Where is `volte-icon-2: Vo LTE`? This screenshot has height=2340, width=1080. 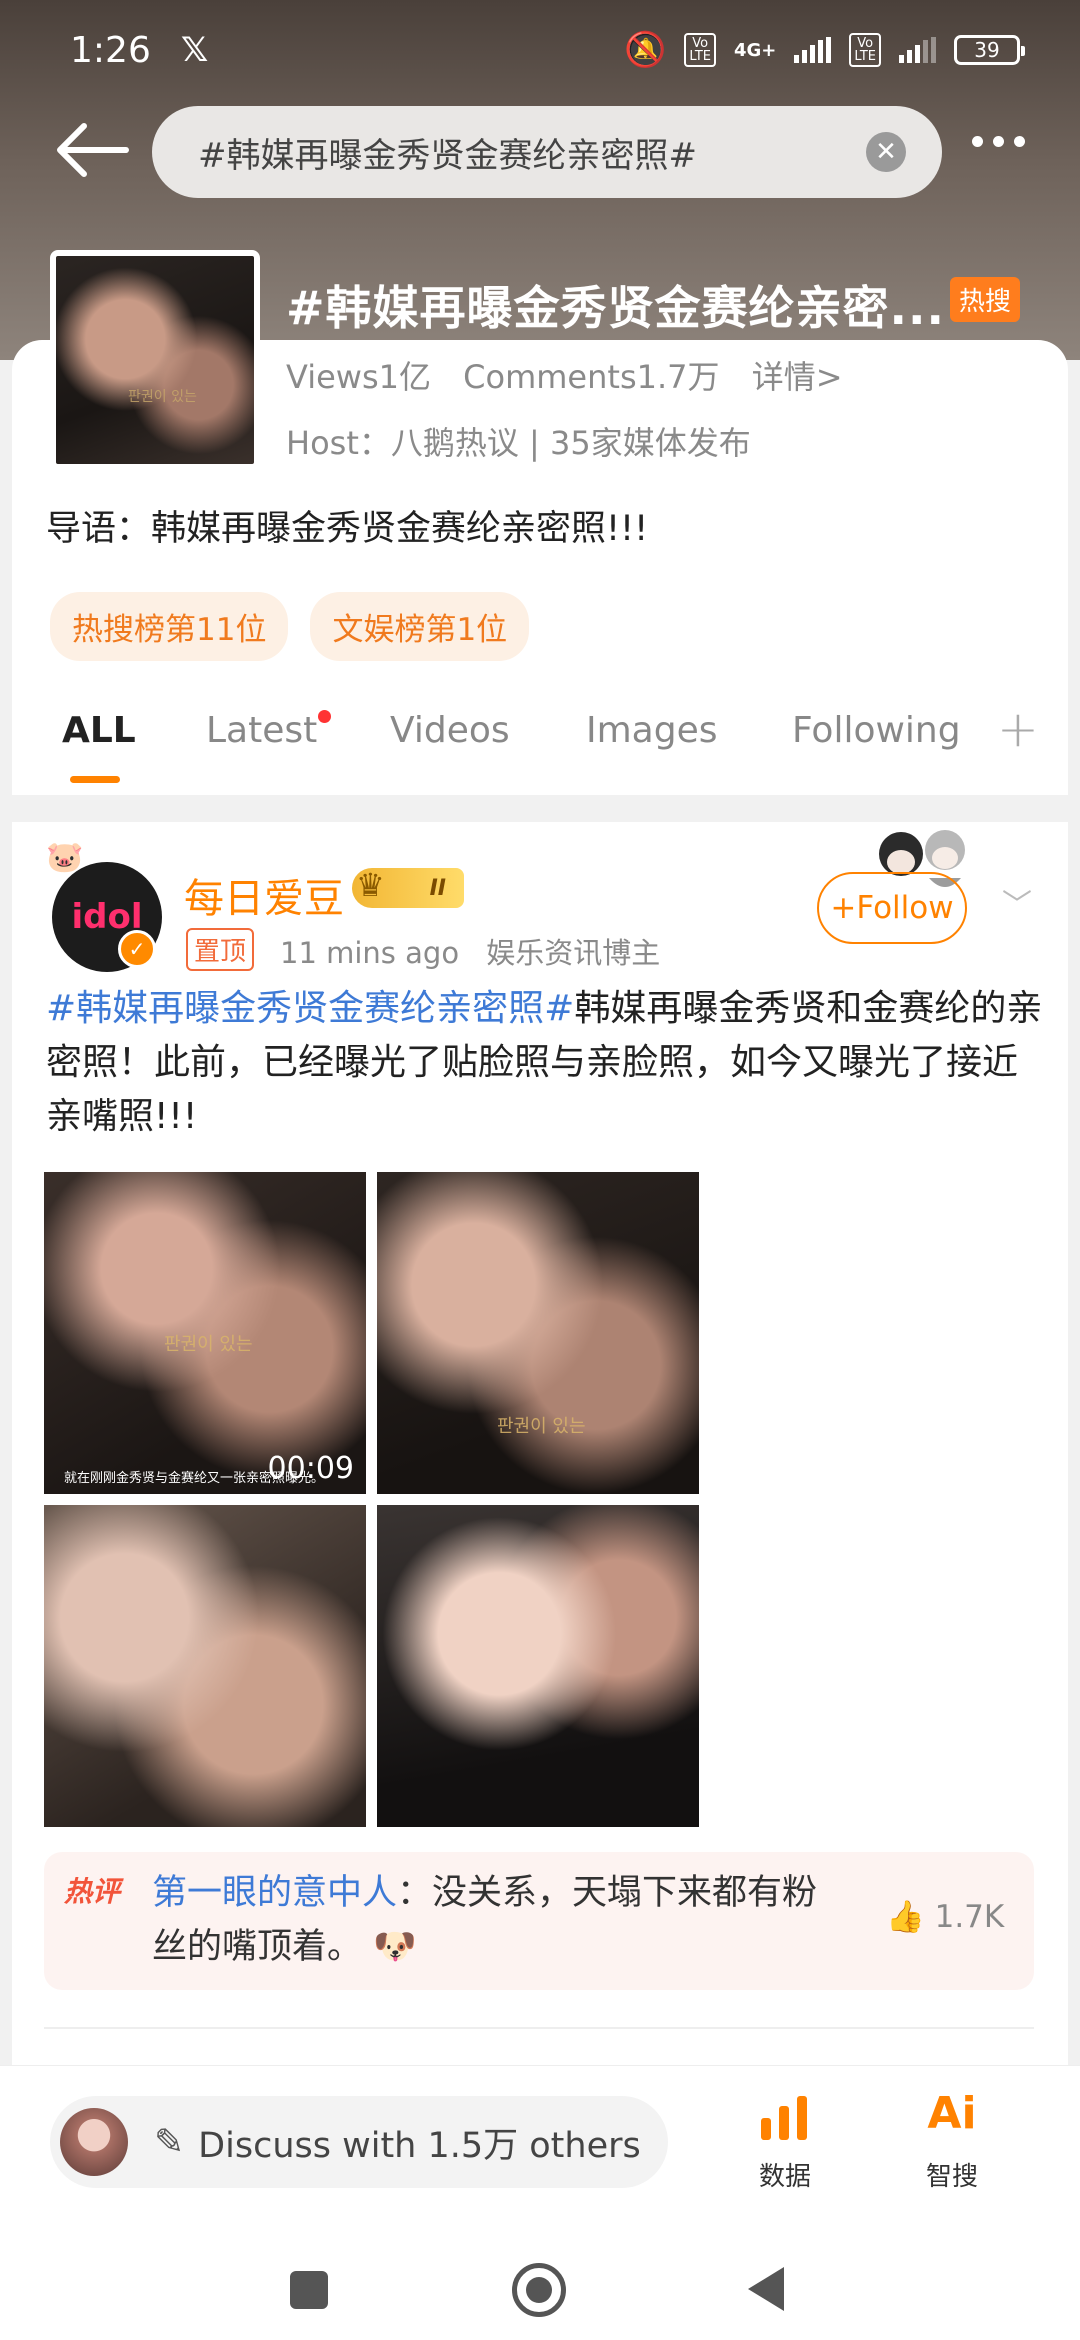
volte-icon-2: Vo LTE is located at coordinates (865, 50).